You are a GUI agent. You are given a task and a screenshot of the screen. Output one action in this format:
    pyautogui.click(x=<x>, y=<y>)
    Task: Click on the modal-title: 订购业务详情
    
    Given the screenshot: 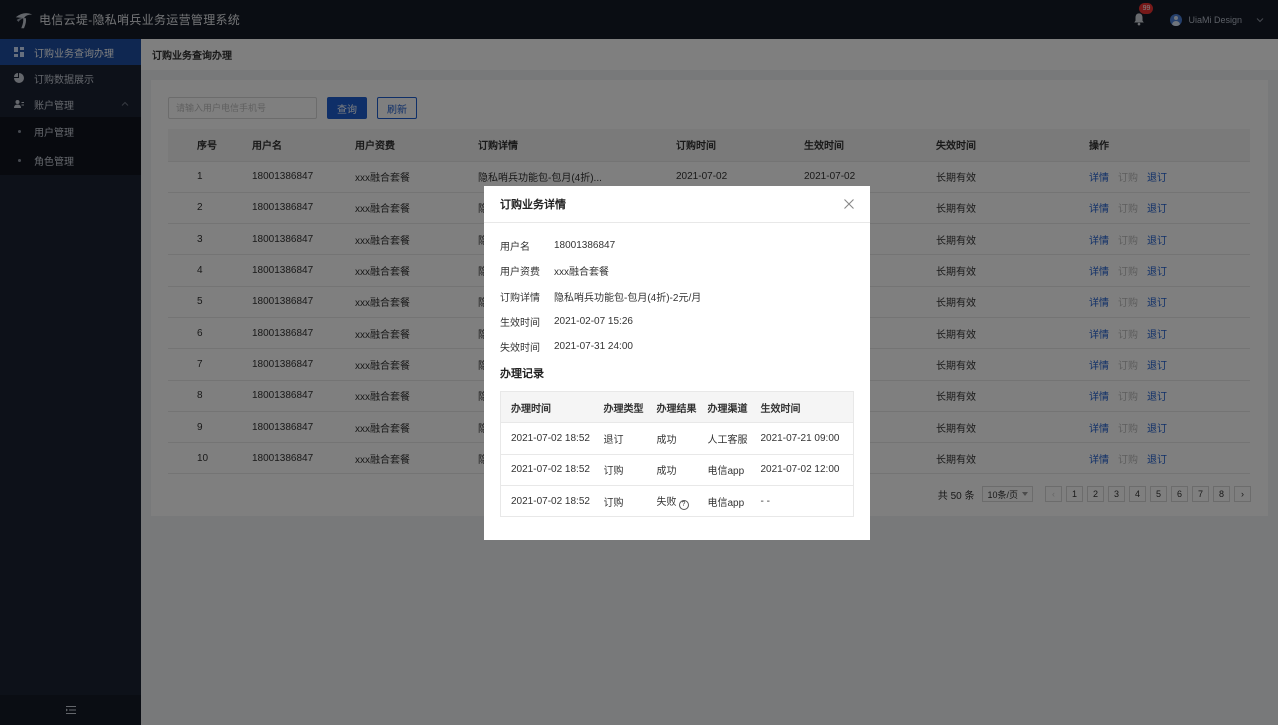 What is the action you would take?
    pyautogui.click(x=533, y=205)
    